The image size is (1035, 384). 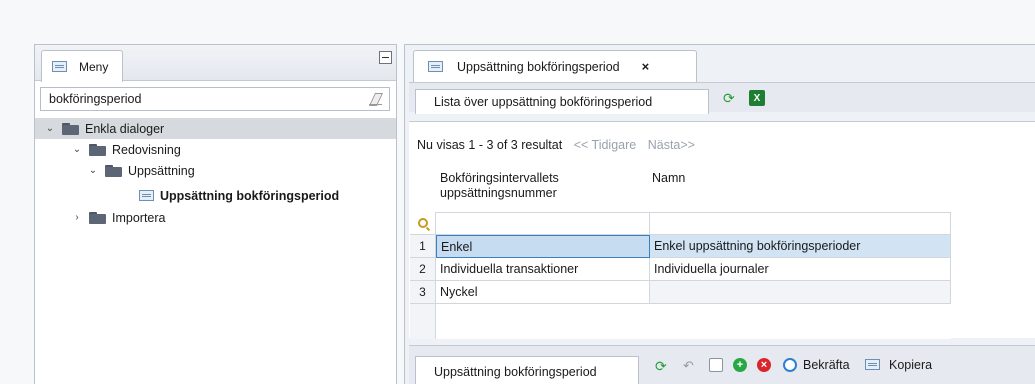 What do you see at coordinates (139, 217) in the screenshot?
I see `tree-item-label: Importera` at bounding box center [139, 217].